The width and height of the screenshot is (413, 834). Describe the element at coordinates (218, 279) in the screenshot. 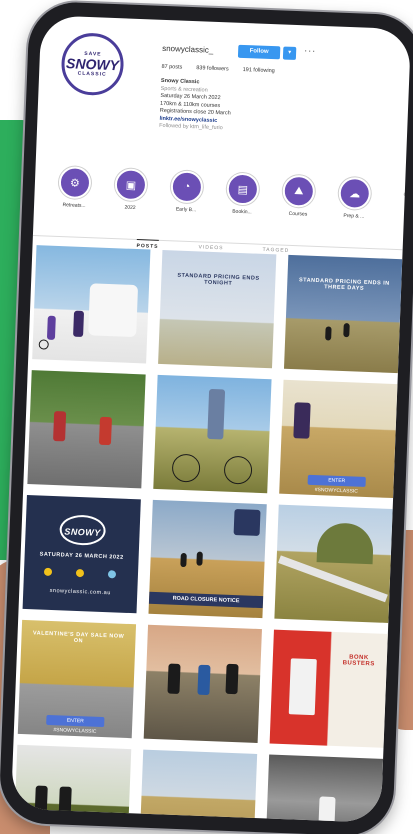

I see `tile-caption: STANDARD PRICING ENDS TONIGHT` at that location.